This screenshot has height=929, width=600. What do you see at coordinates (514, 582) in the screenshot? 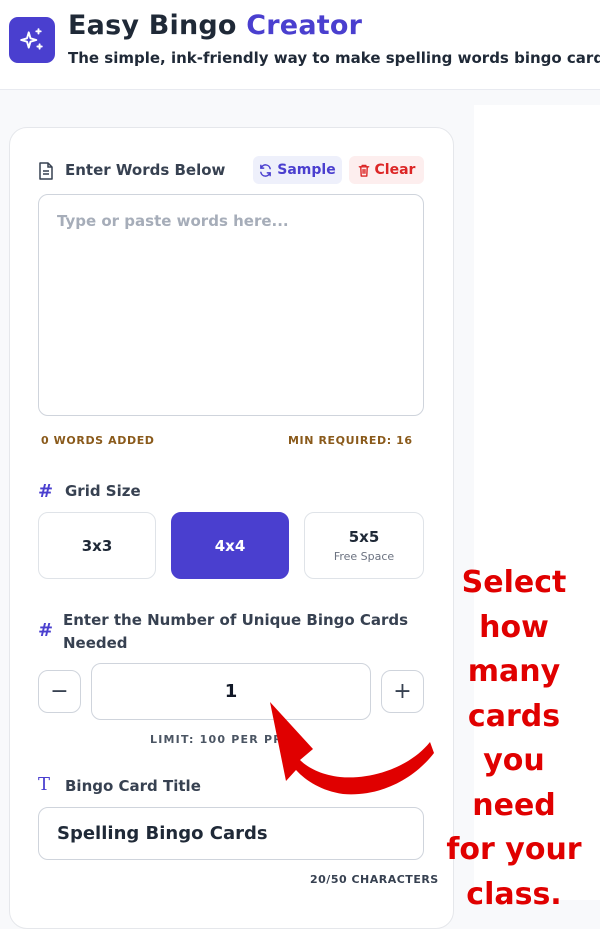
I see `annotation-line: Select` at bounding box center [514, 582].